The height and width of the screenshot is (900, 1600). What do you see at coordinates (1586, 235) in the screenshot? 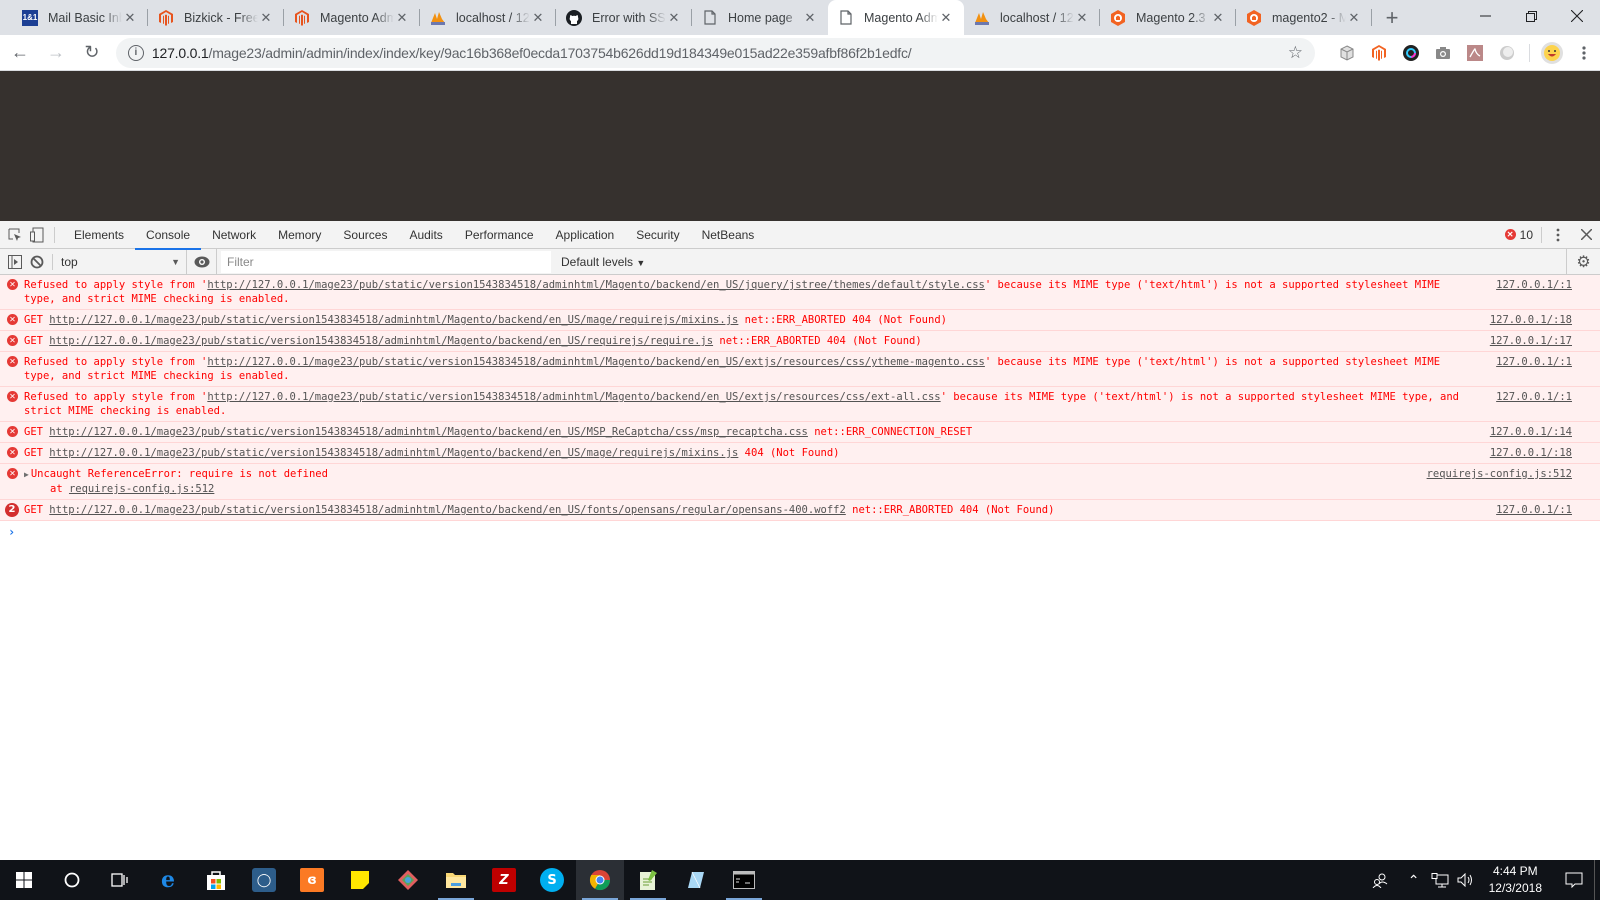
I see `close-devtools-icon` at bounding box center [1586, 235].